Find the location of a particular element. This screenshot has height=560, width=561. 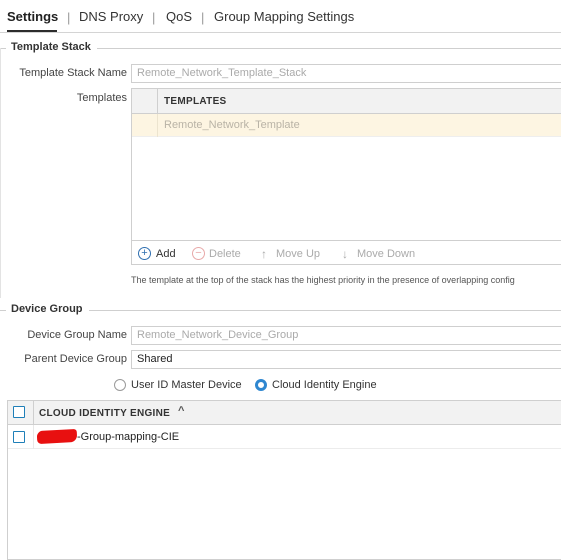

toolbar-divider is located at coordinates (346, 240).